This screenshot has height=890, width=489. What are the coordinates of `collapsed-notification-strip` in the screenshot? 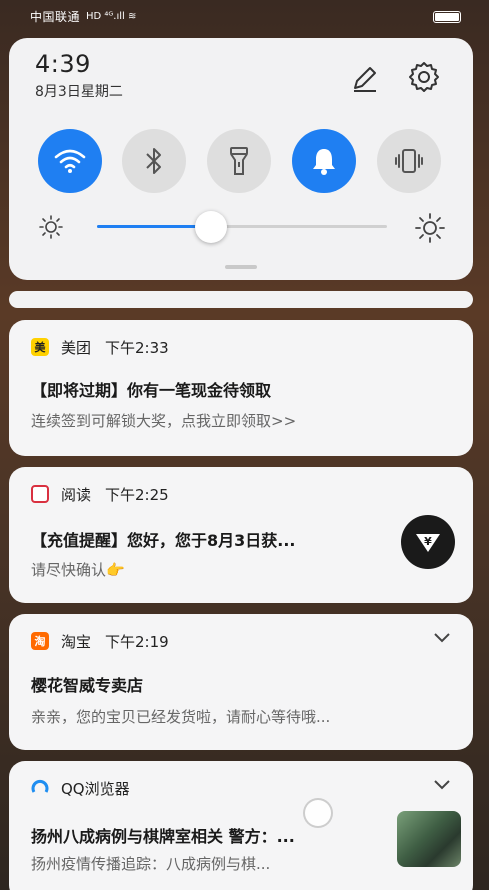 It's located at (241, 299).